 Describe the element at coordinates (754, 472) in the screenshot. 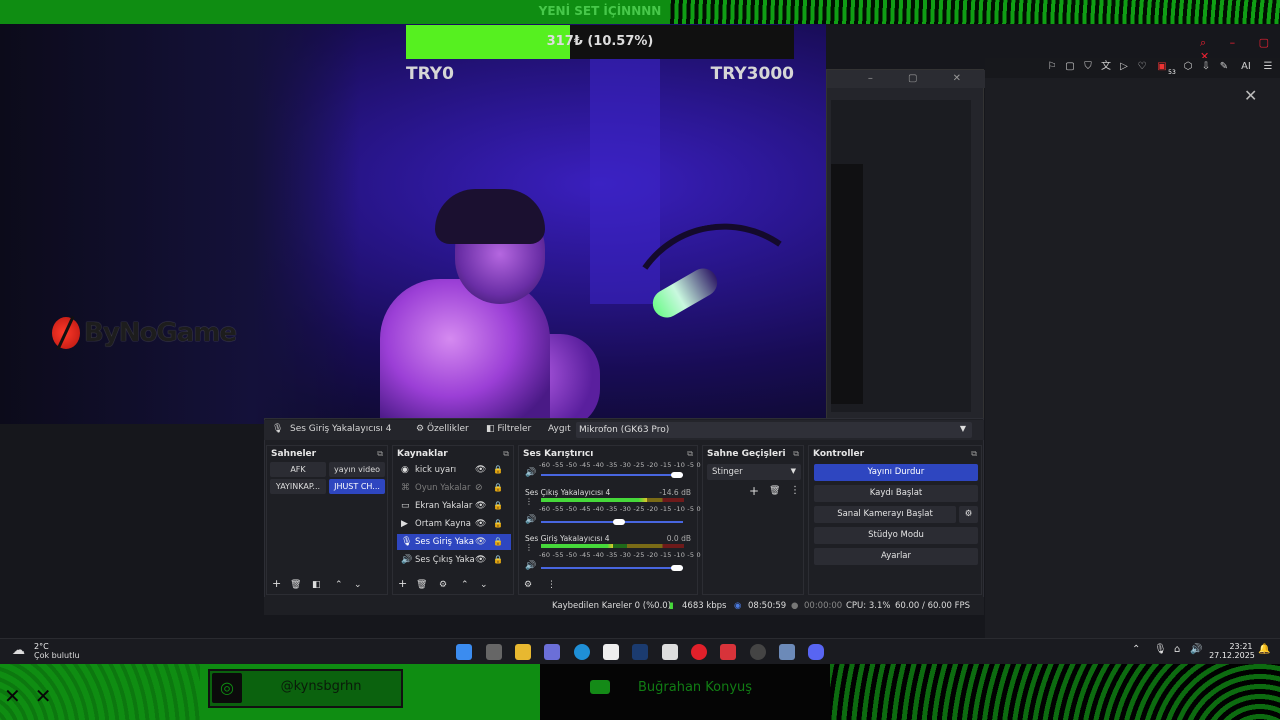

I see `transition-select: Stinger ▼` at that location.